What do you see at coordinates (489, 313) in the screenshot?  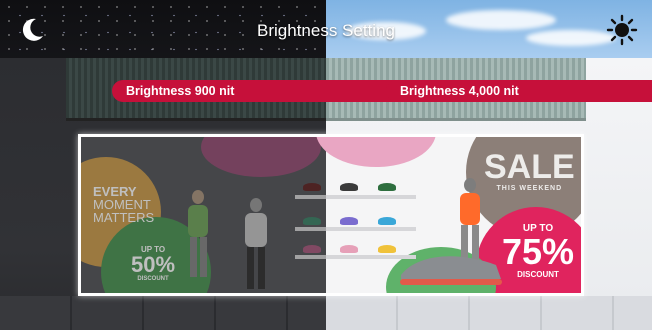 I see `pavement-bright` at bounding box center [489, 313].